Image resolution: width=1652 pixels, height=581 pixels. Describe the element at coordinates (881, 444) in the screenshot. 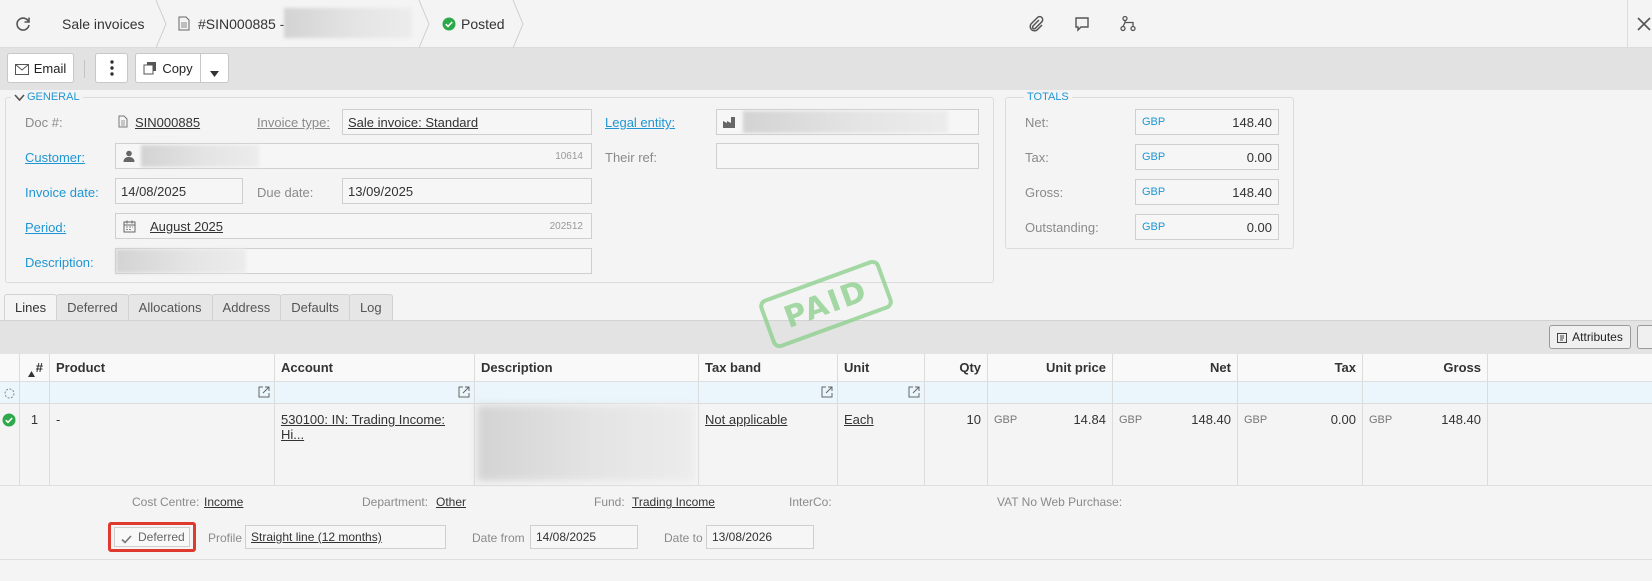

I see `row-unit: Each` at that location.